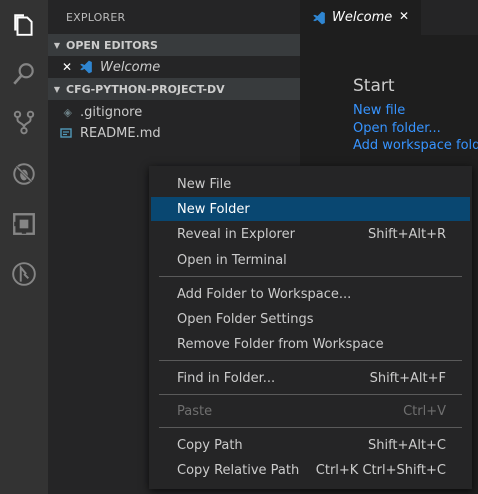  Describe the element at coordinates (310, 209) in the screenshot. I see `menu-item-new-folder: New Folder` at that location.